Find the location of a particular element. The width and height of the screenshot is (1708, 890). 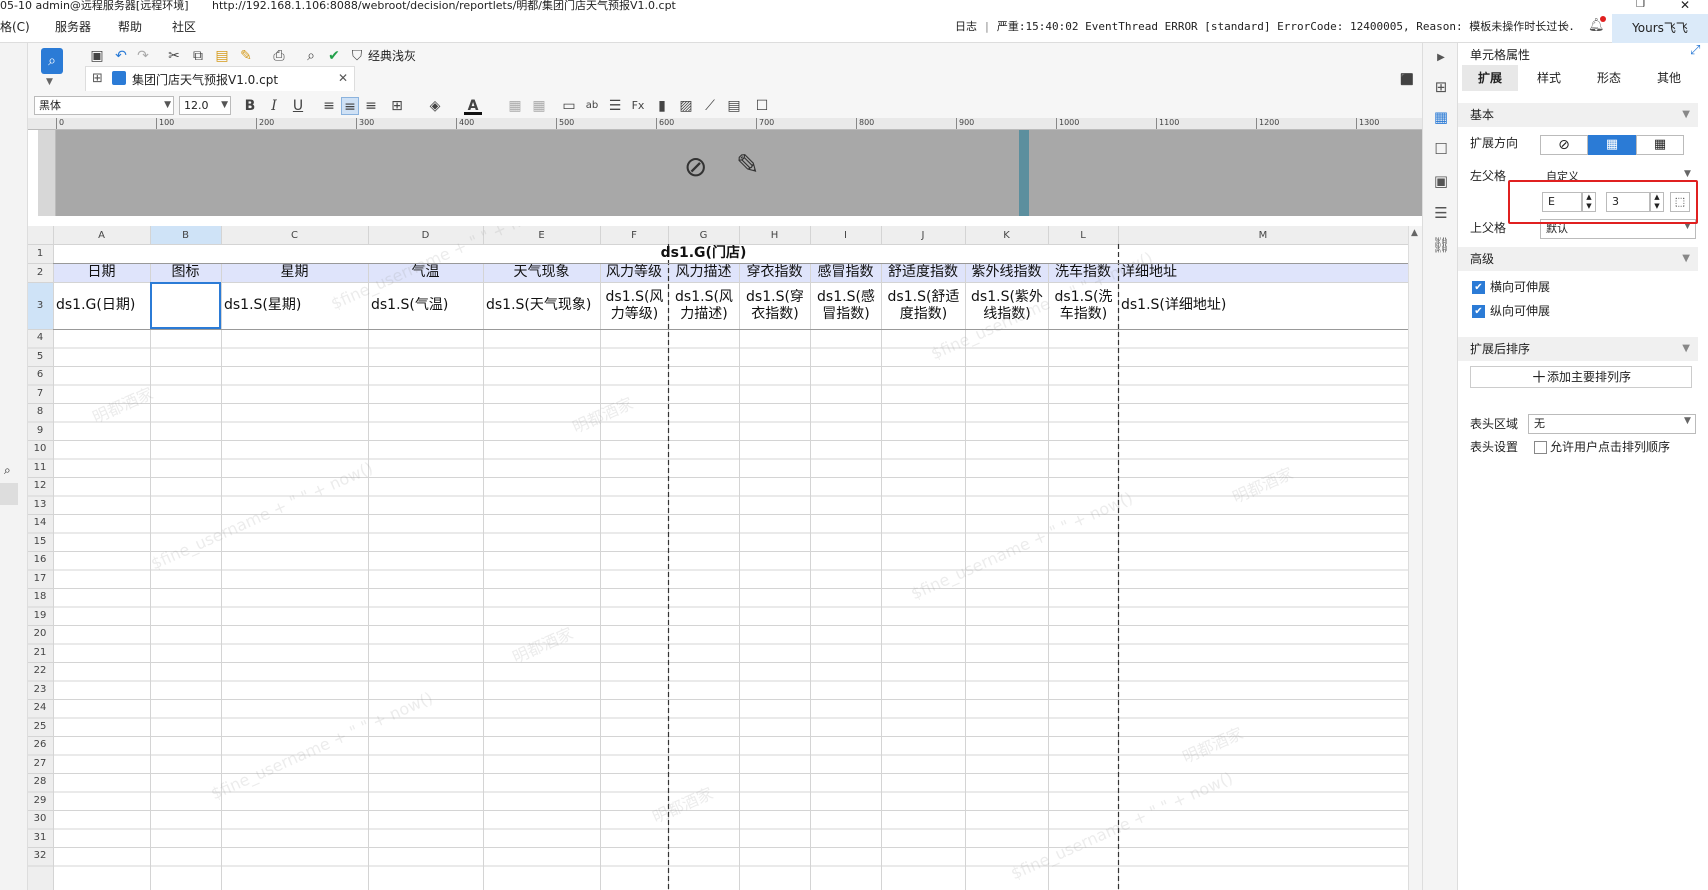

align-center-icon: ≡ is located at coordinates (350, 106).